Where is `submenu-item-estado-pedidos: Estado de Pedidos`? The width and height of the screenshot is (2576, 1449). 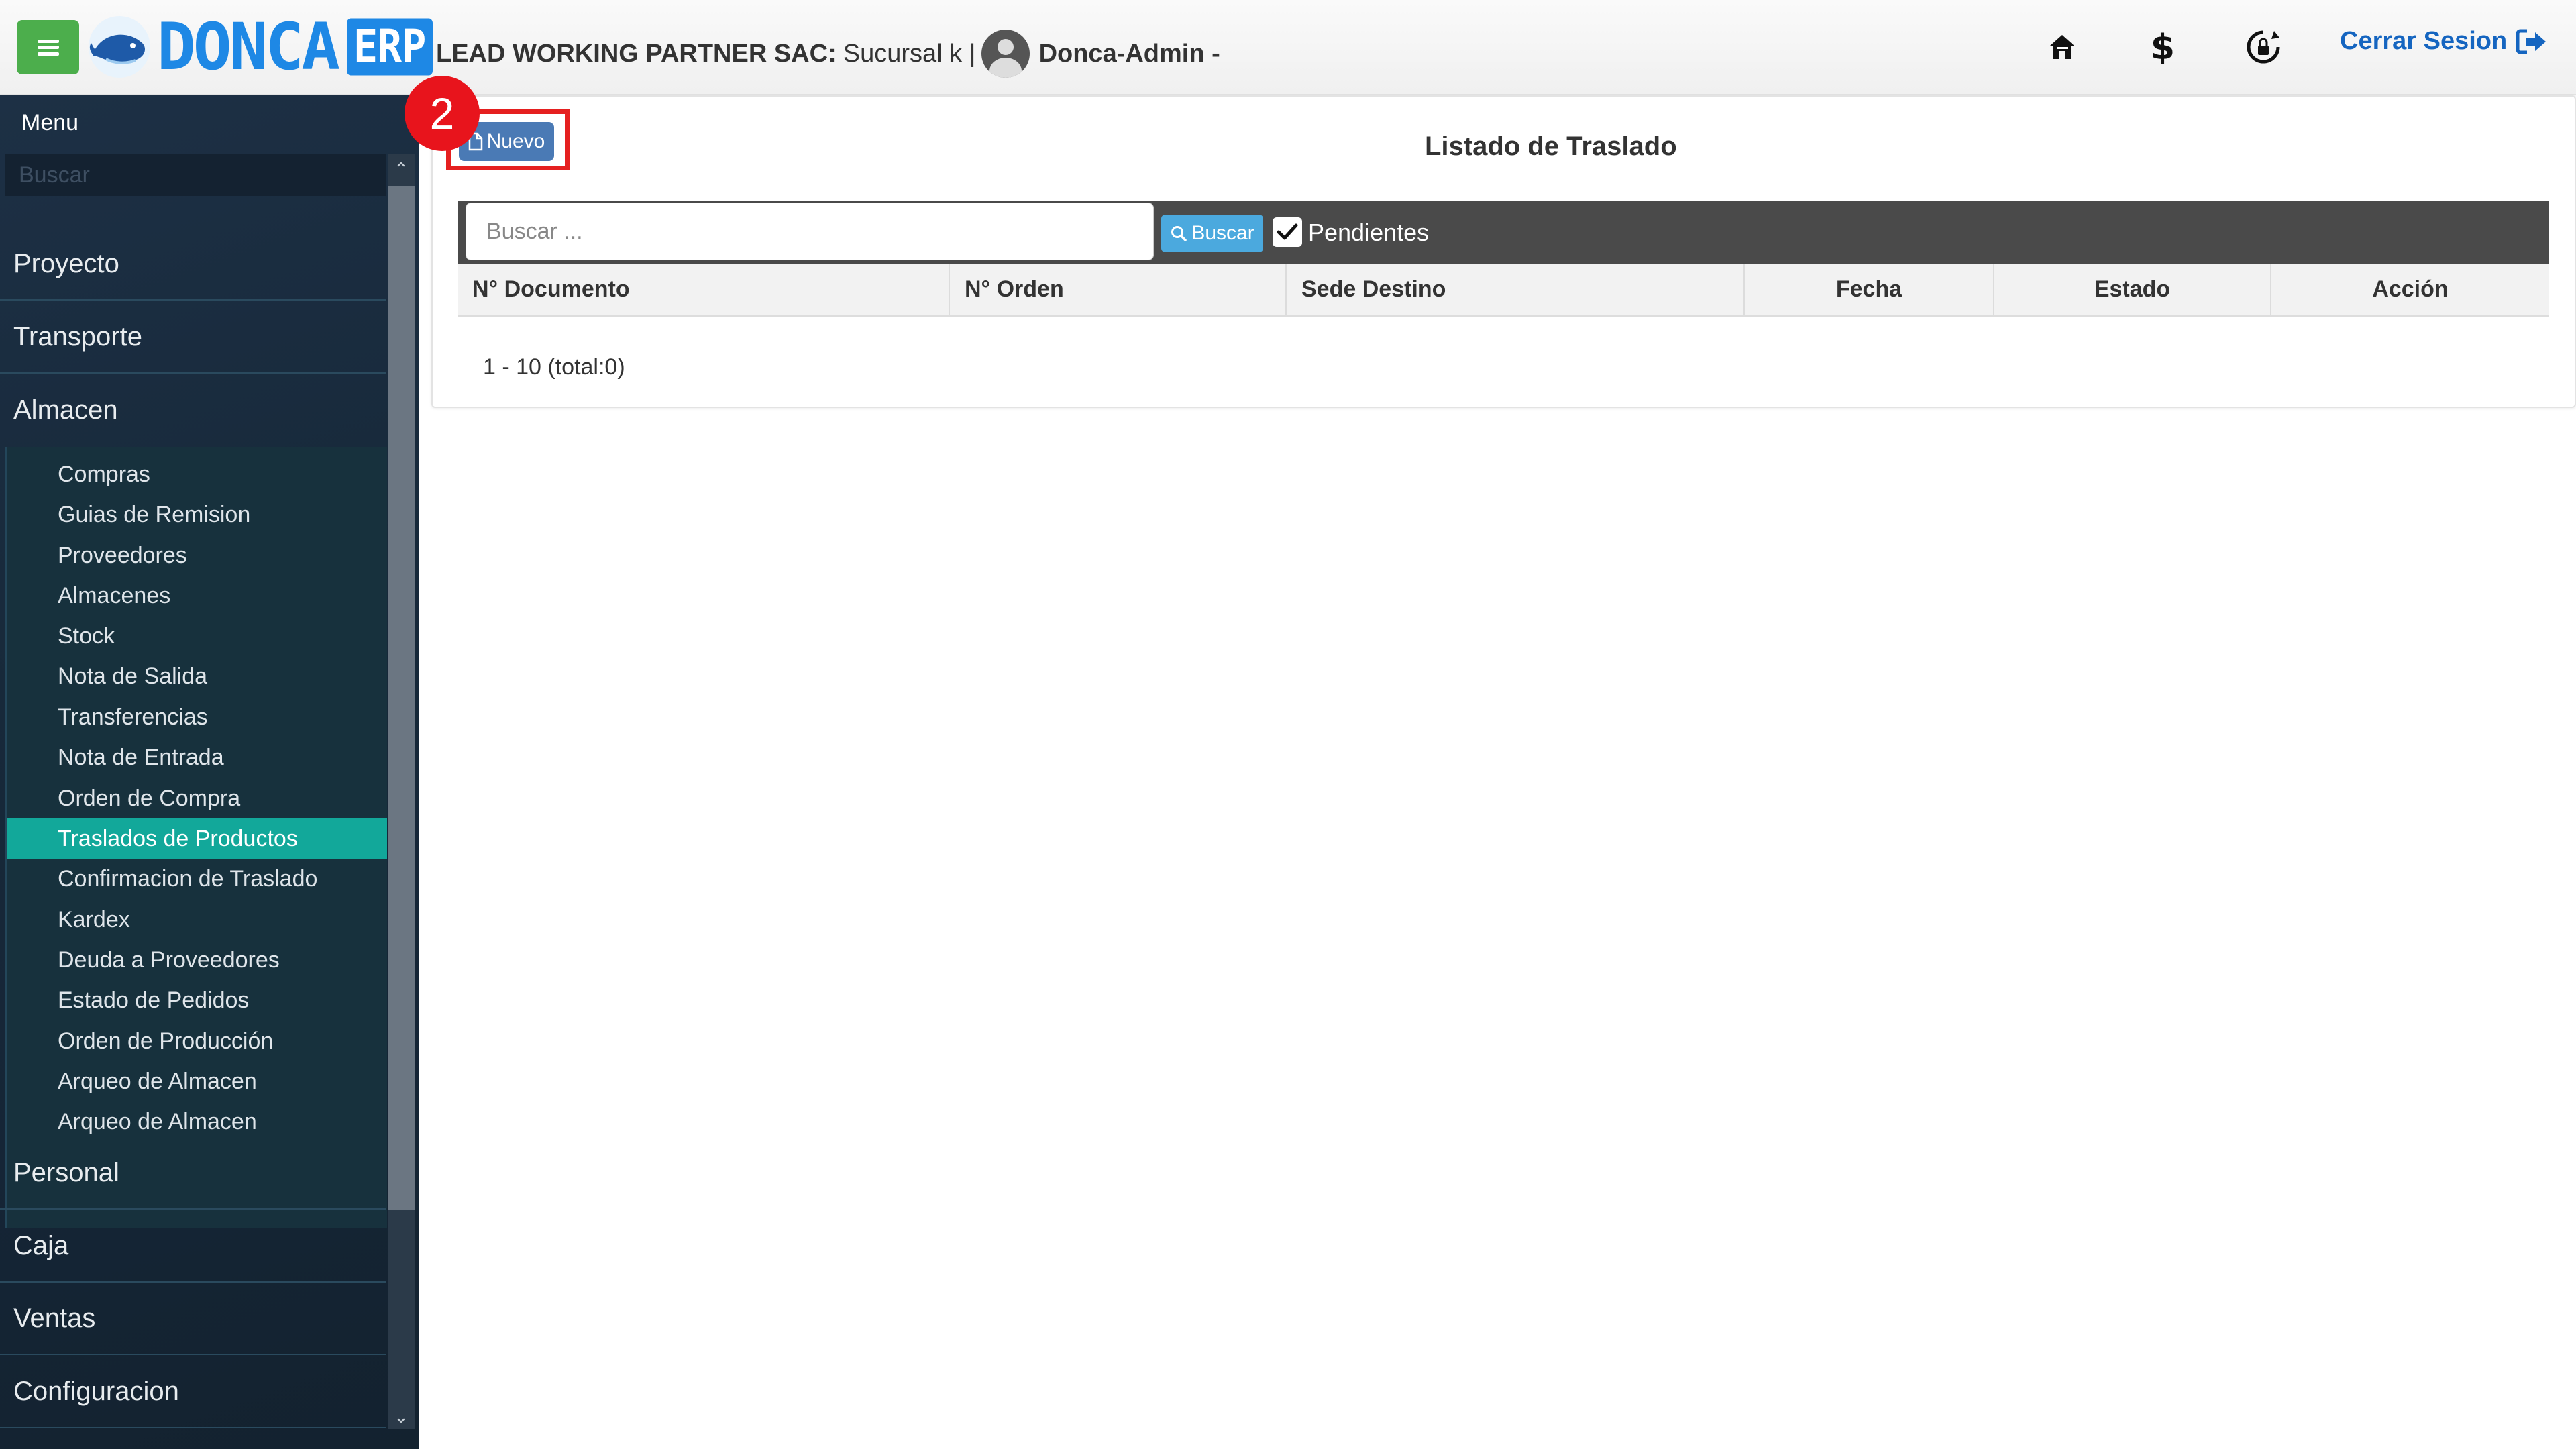 submenu-item-estado-pedidos: Estado de Pedidos is located at coordinates (197, 1000).